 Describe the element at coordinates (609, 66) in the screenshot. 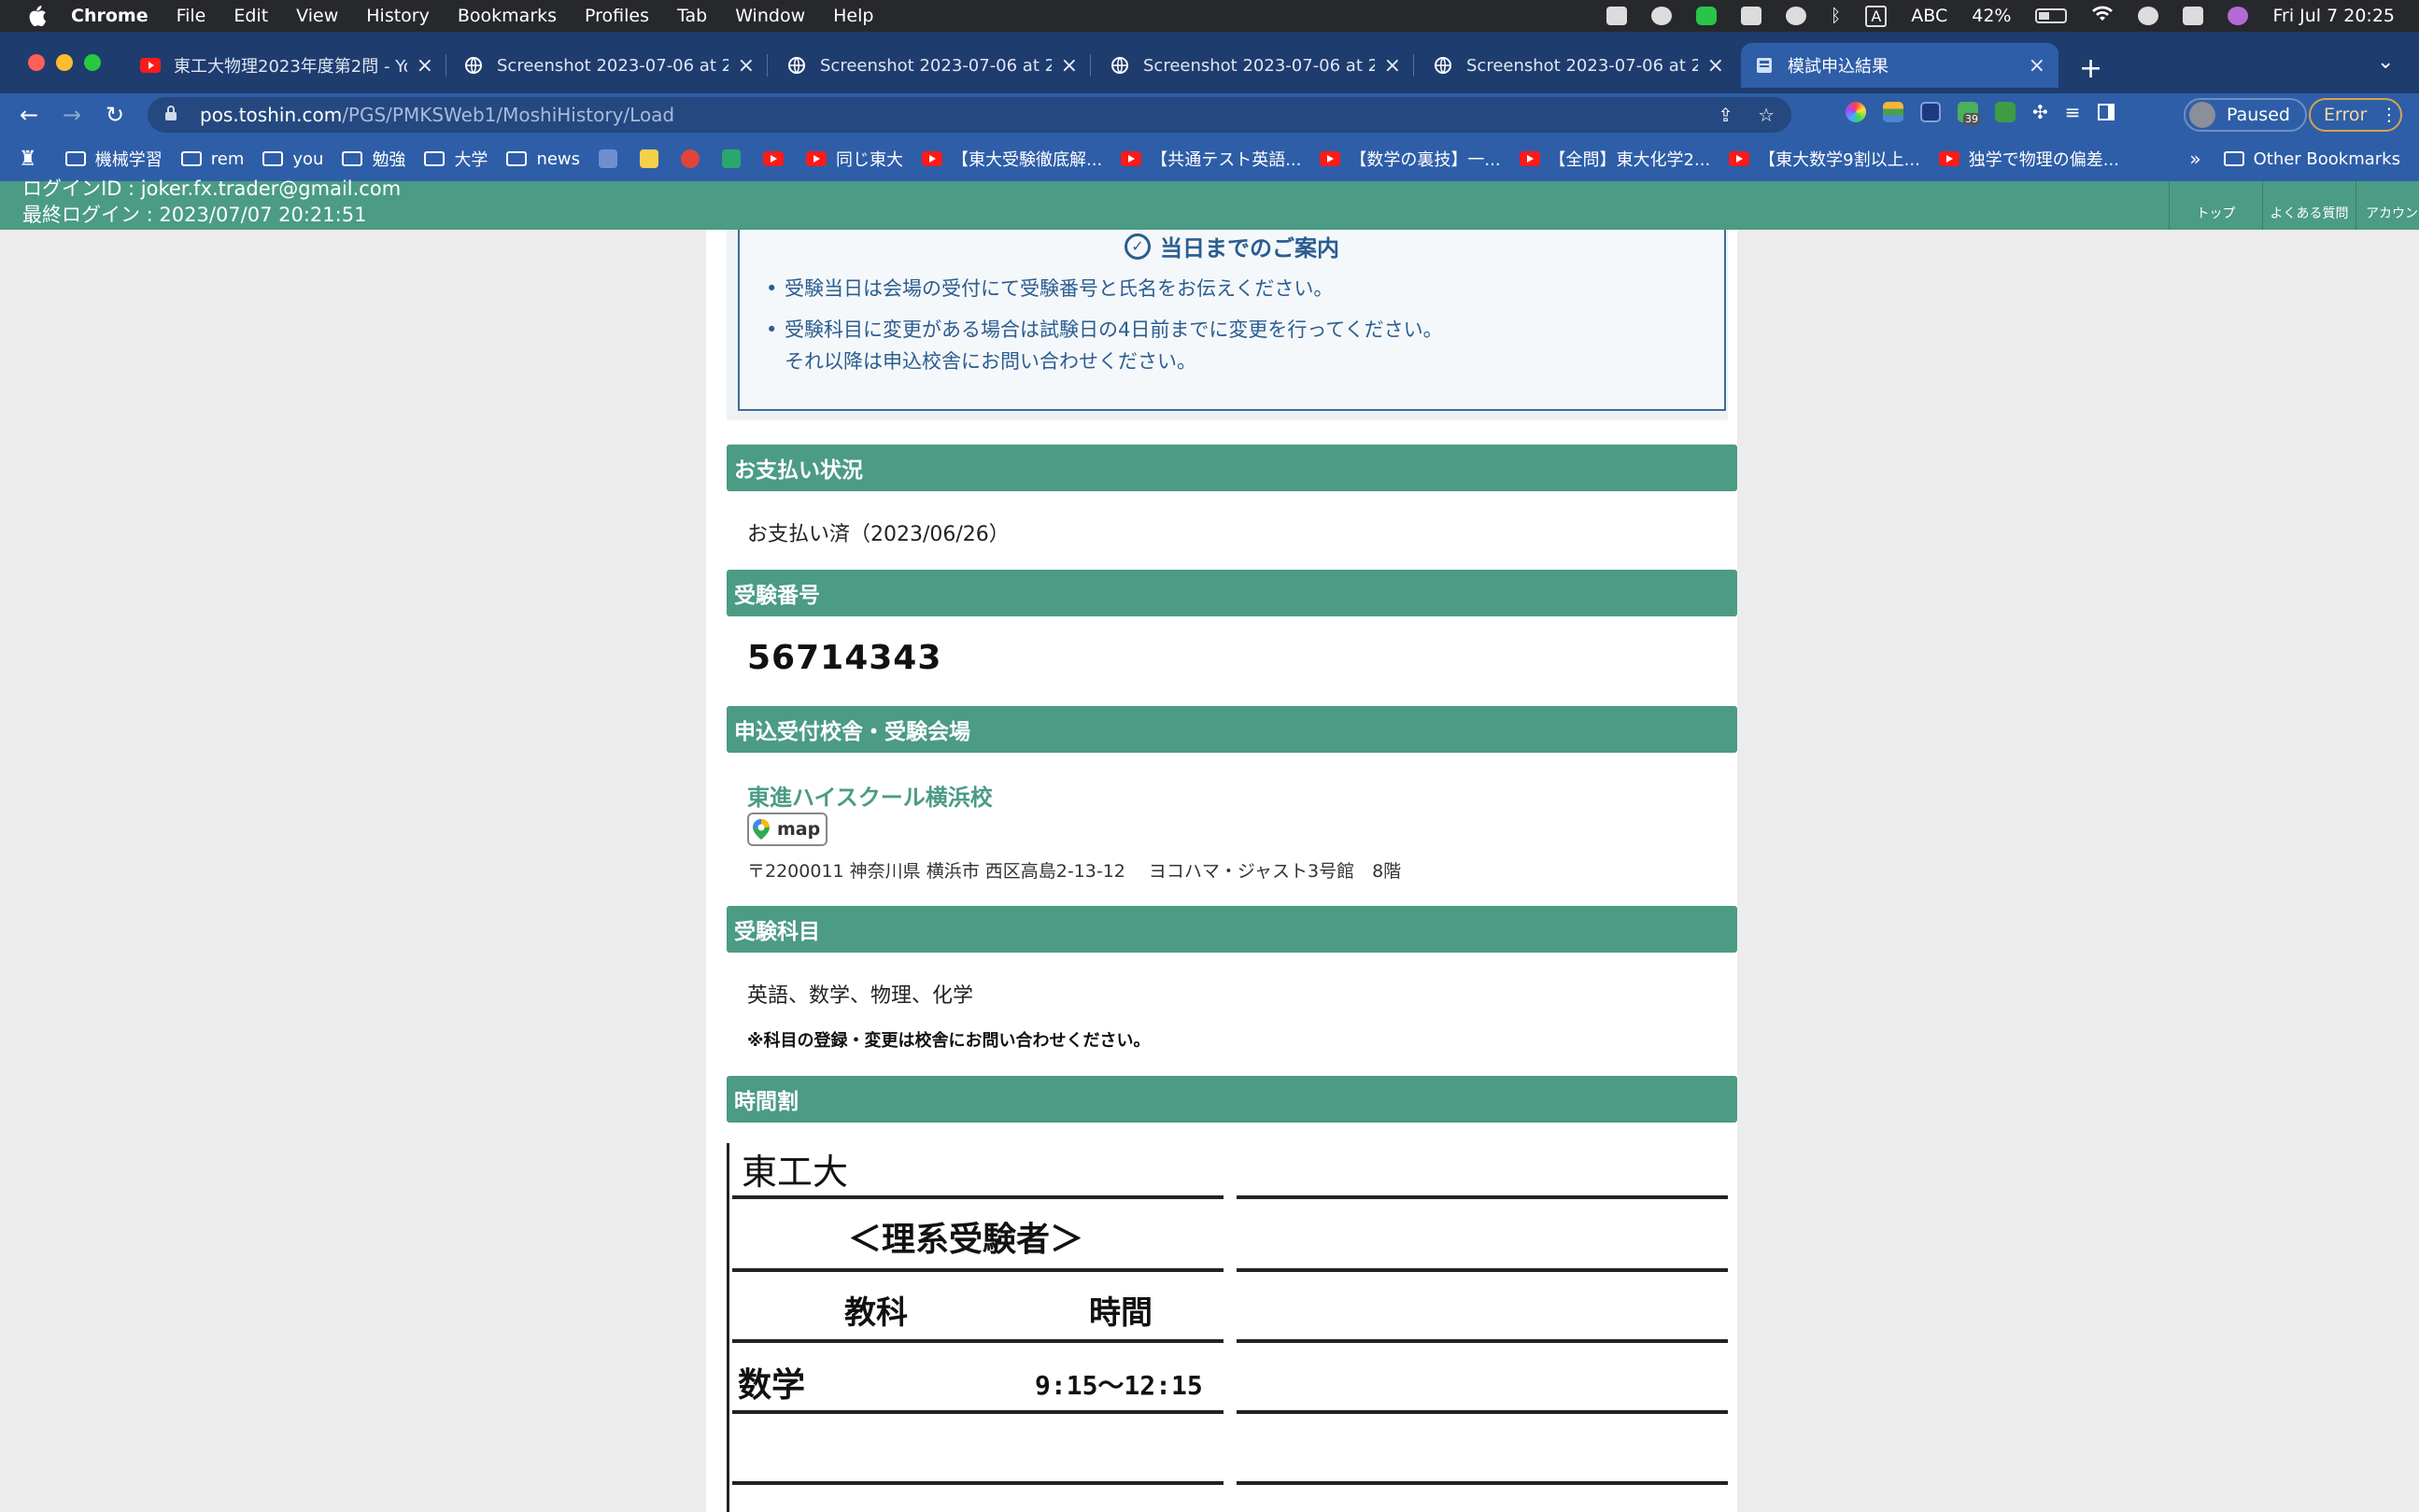

I see `tab-screenshot-1: Screenshot 2023-07-06 at 21. ×` at that location.